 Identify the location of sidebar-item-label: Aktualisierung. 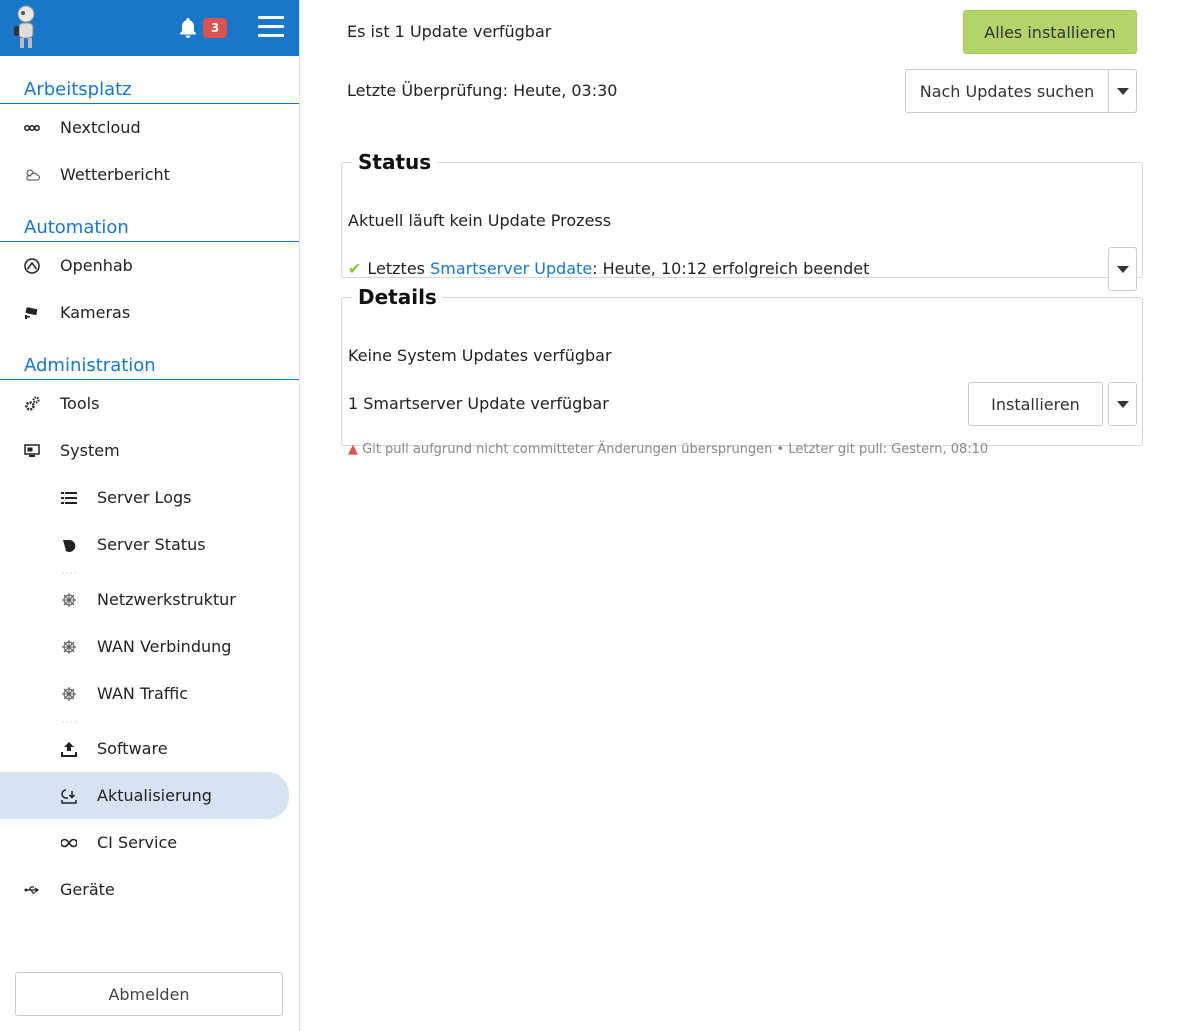
(154, 795).